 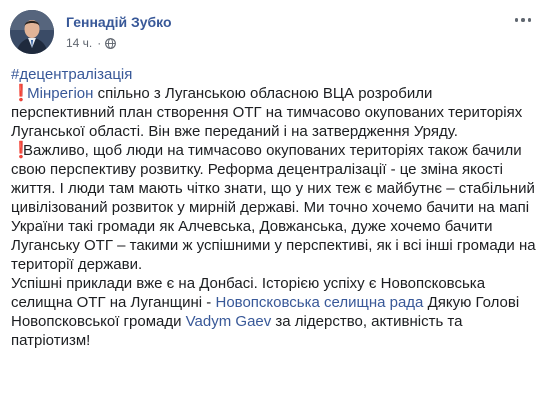 What do you see at coordinates (229, 321) in the screenshot?
I see `vadym-gaev-profile-link: Vadym Gaev` at bounding box center [229, 321].